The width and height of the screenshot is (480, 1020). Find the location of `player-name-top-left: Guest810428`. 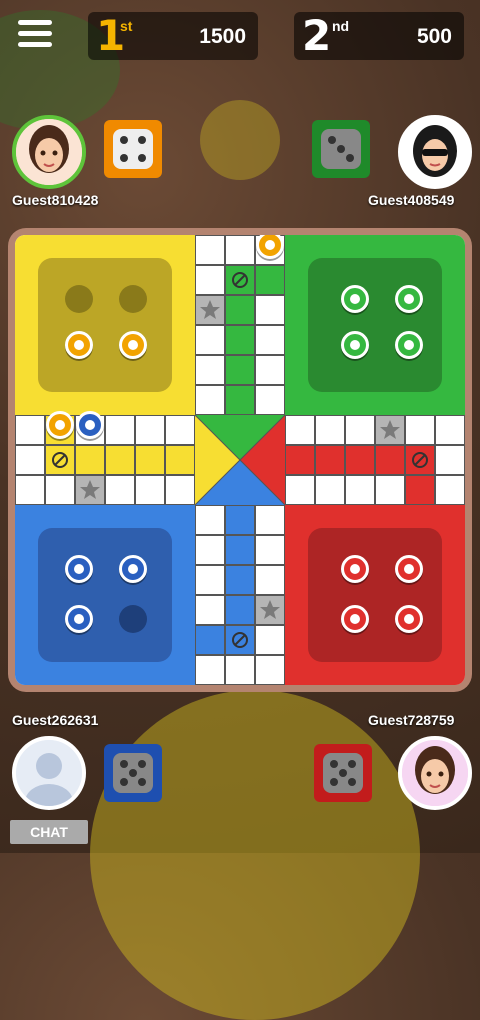

player-name-top-left: Guest810428 is located at coordinates (55, 200).